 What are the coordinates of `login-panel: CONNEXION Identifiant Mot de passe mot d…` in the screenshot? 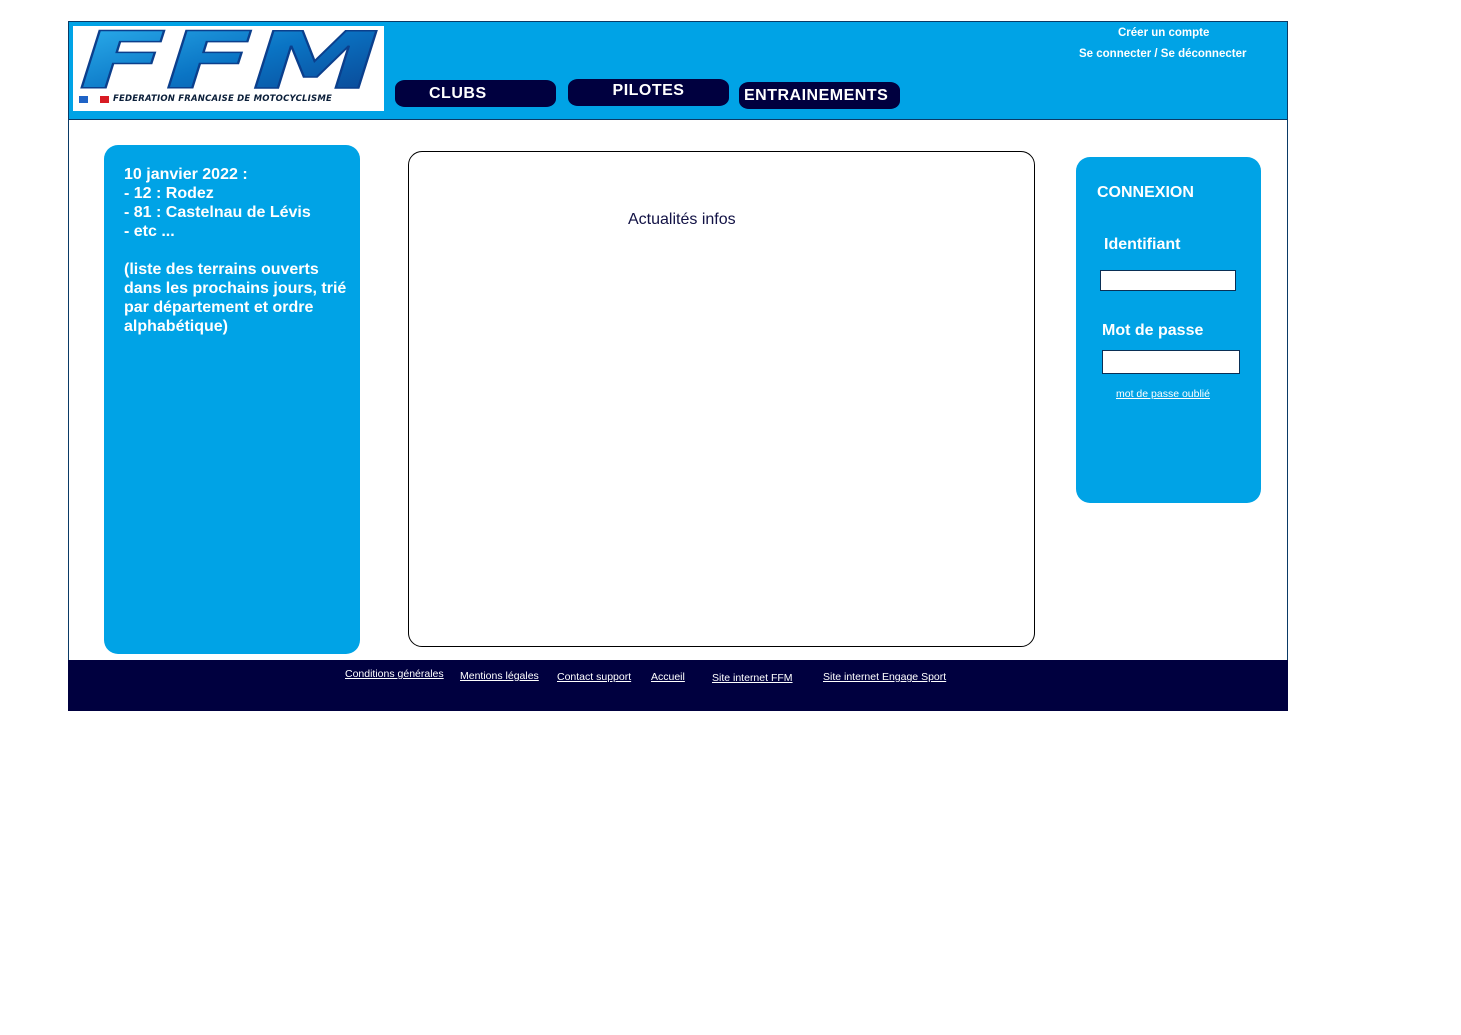 It's located at (1168, 330).